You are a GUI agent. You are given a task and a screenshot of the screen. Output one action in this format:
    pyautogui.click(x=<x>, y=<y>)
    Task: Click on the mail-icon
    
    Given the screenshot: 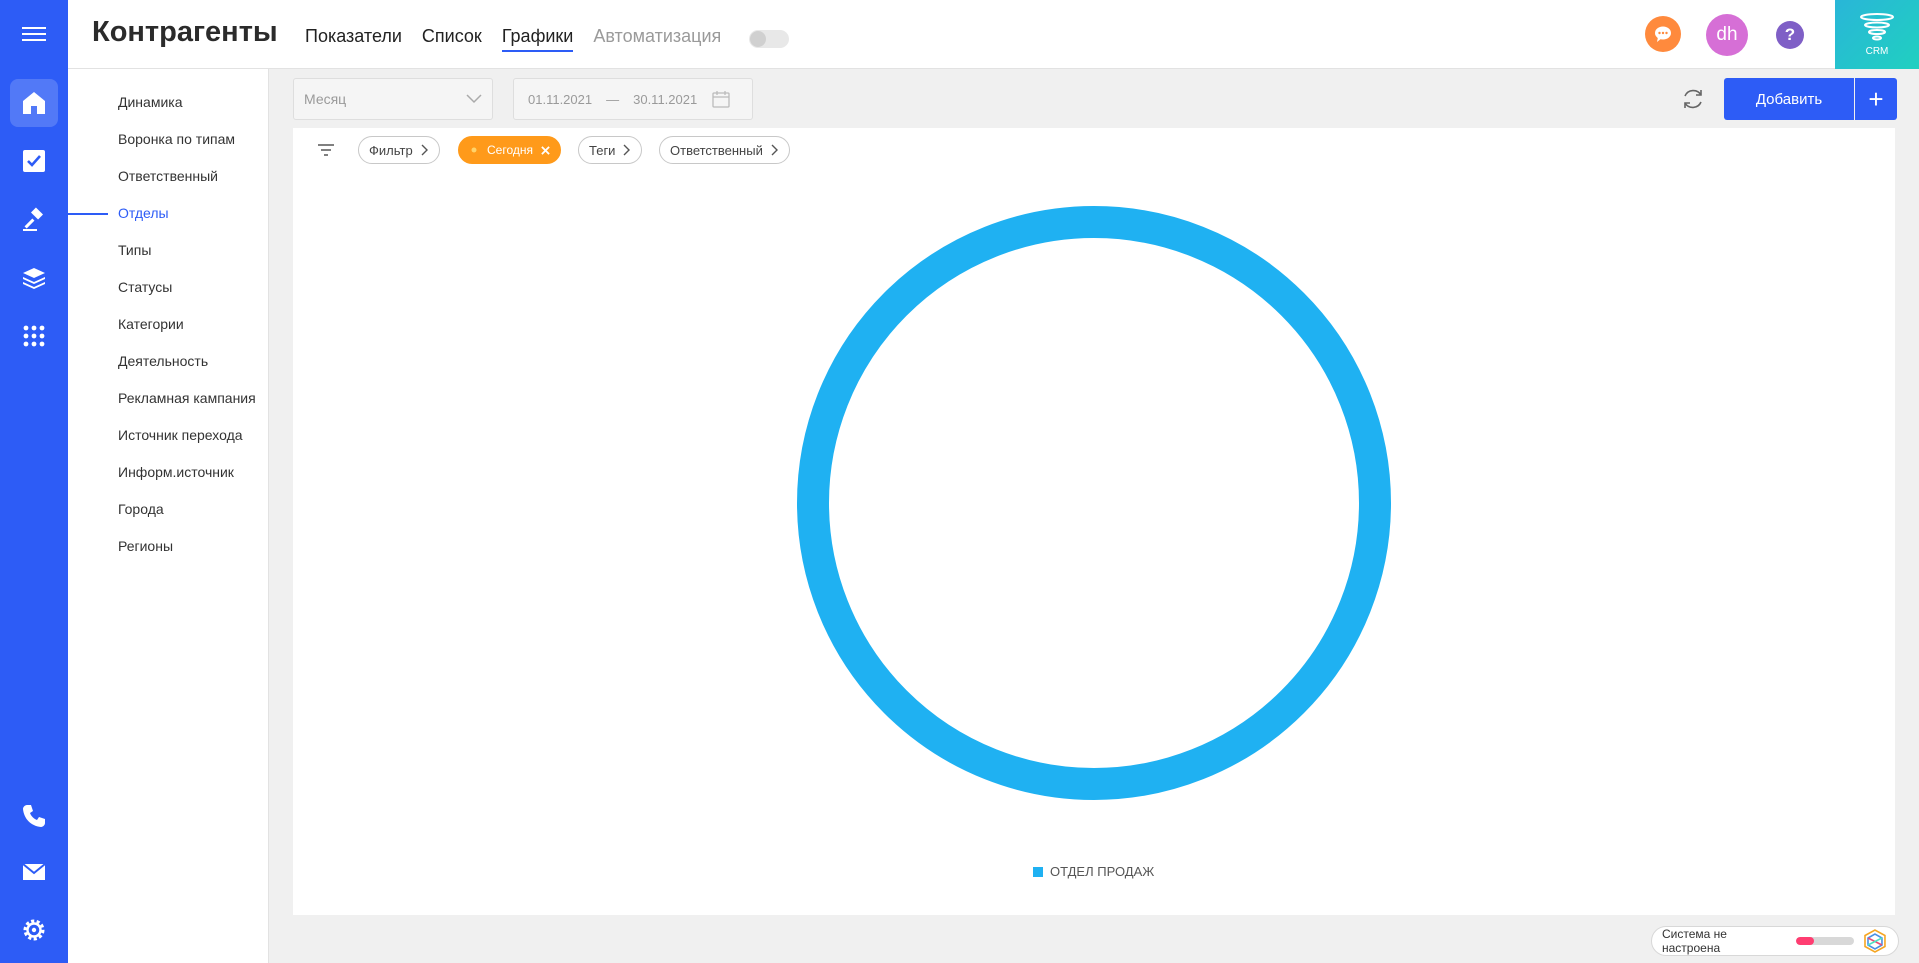 What is the action you would take?
    pyautogui.click(x=34, y=871)
    